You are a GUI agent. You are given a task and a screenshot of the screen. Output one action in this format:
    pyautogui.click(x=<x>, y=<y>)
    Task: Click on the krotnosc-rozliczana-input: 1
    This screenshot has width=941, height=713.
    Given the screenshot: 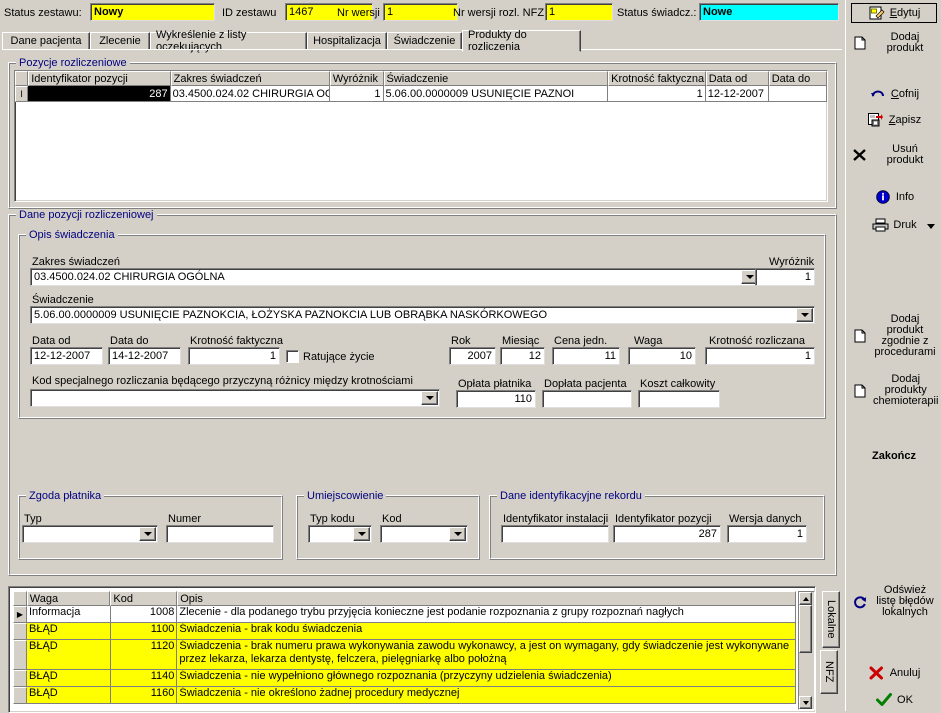 What is the action you would take?
    pyautogui.click(x=760, y=356)
    